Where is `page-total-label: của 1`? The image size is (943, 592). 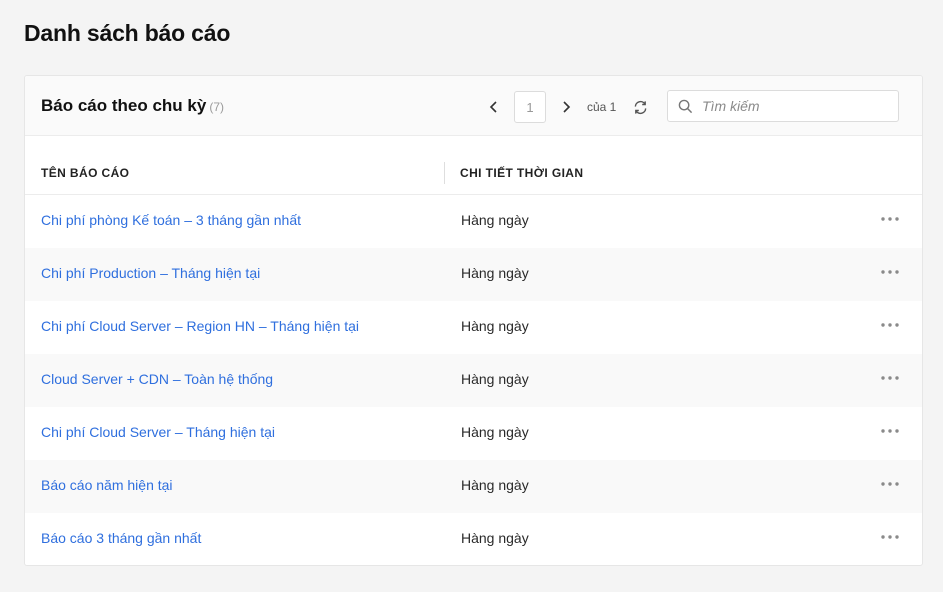
page-total-label: của 1 is located at coordinates (602, 107).